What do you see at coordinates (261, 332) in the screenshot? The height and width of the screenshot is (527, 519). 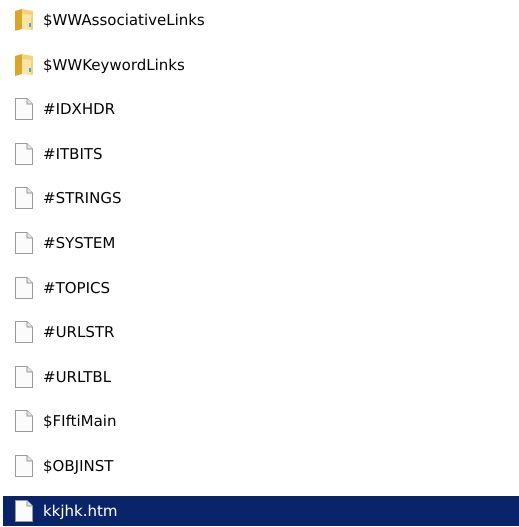 I see `file-row: #URLSTR` at bounding box center [261, 332].